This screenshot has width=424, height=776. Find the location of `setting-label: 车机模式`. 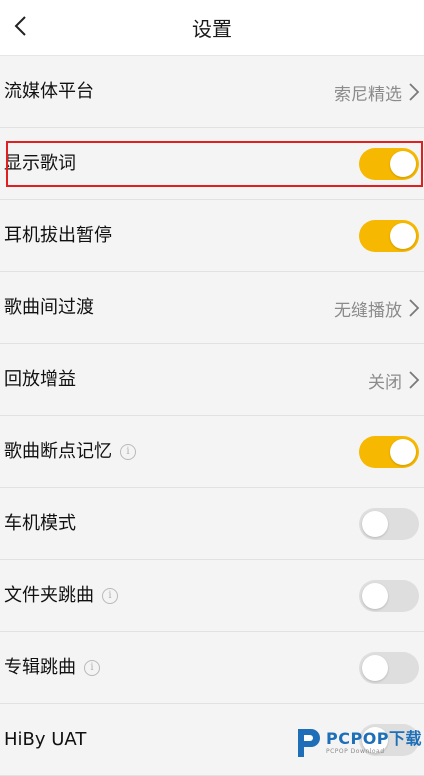

setting-label: 车机模式 is located at coordinates (40, 523).